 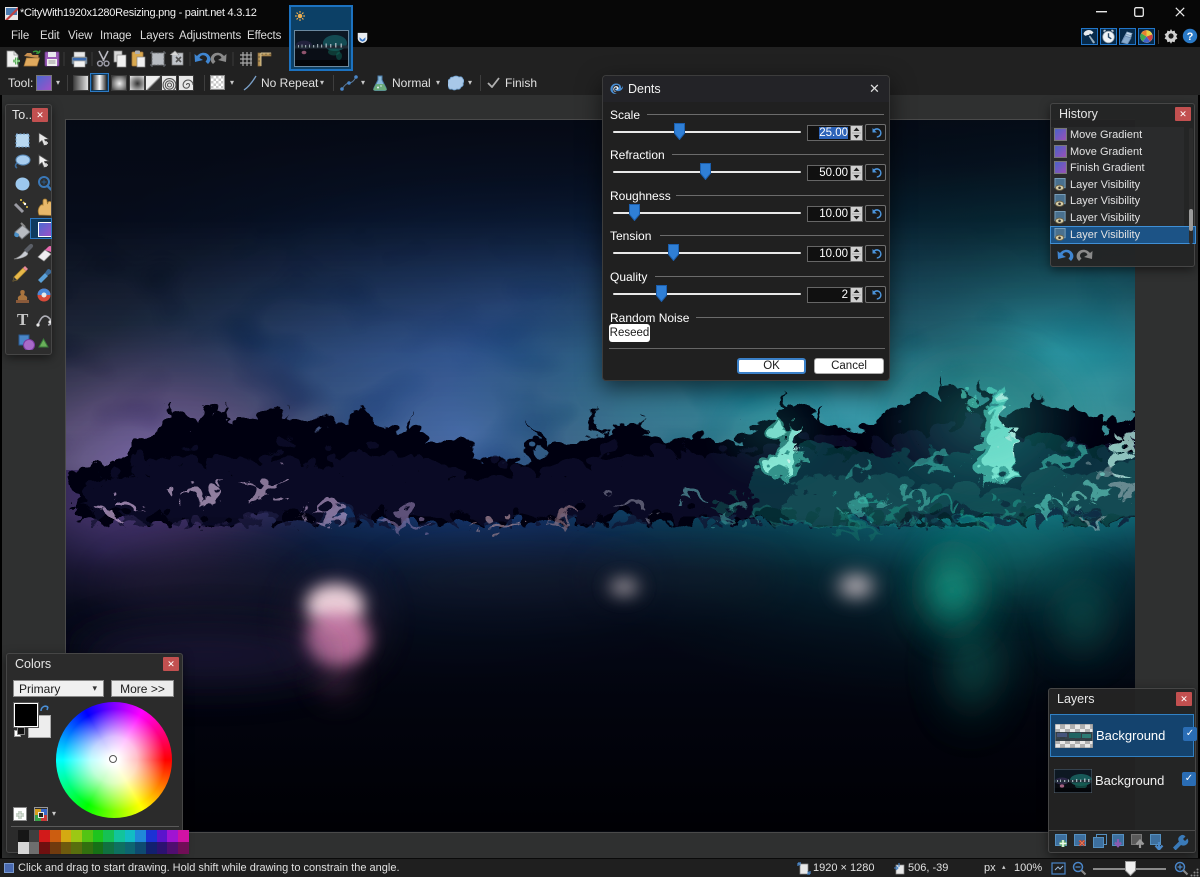 I want to click on svg-text: T, so click(x=23, y=319).